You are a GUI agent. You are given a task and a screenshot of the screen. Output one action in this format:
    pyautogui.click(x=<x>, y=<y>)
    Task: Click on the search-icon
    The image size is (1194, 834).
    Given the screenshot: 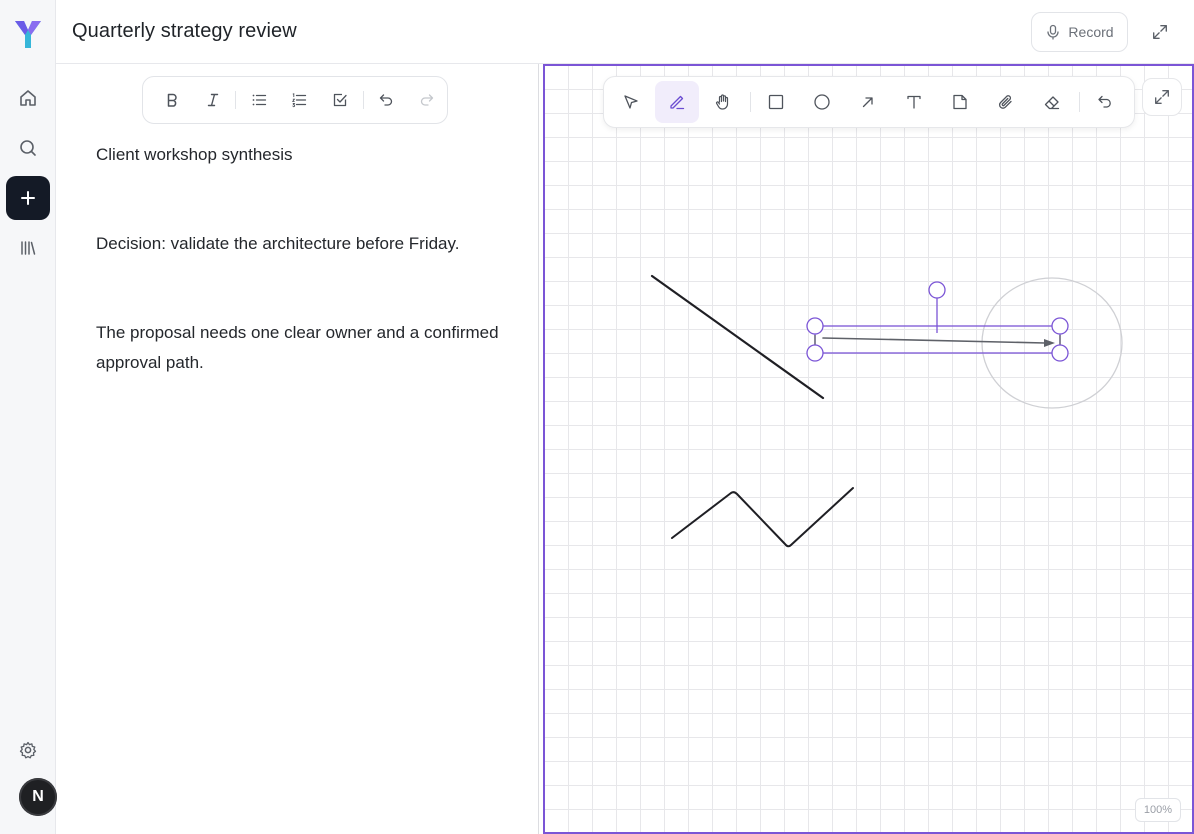 What is the action you would take?
    pyautogui.click(x=28, y=148)
    